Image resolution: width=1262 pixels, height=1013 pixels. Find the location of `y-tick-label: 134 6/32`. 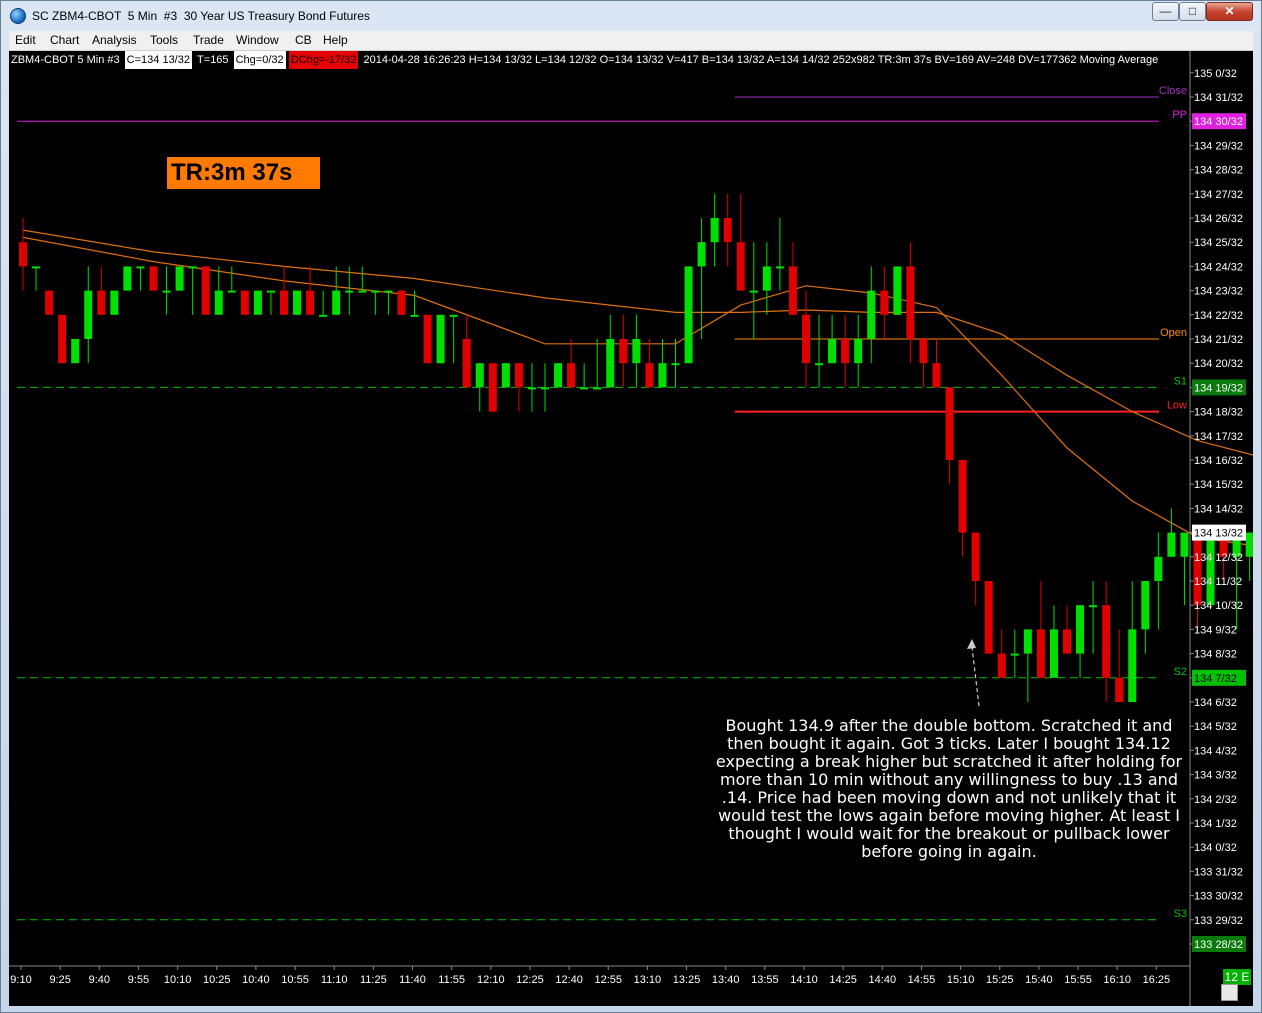

y-tick-label: 134 6/32 is located at coordinates (1215, 703).